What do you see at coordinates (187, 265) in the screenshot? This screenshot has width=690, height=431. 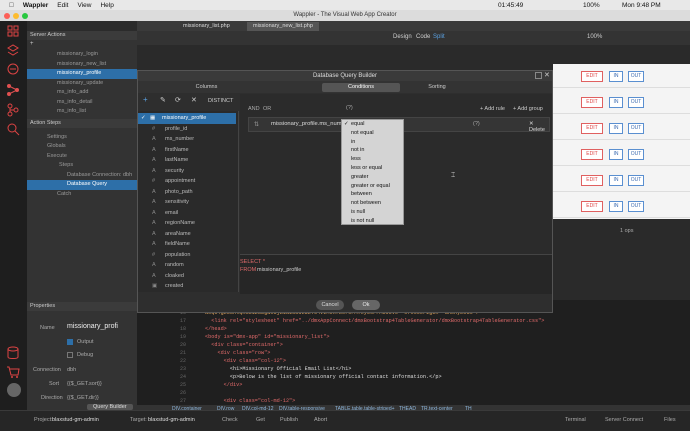 I see `field-item: Arandom` at bounding box center [187, 265].